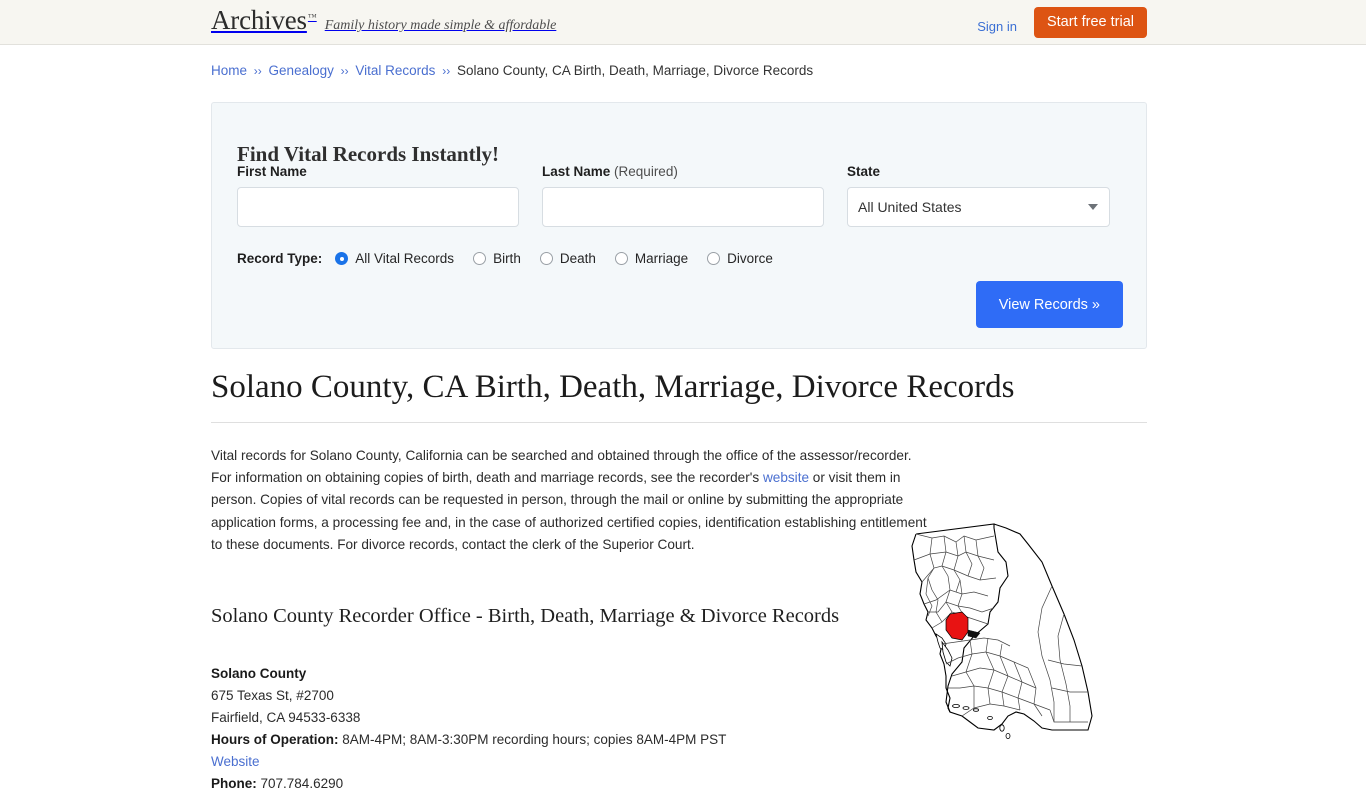  I want to click on start-free-trial-button: Start free trial, so click(1090, 22).